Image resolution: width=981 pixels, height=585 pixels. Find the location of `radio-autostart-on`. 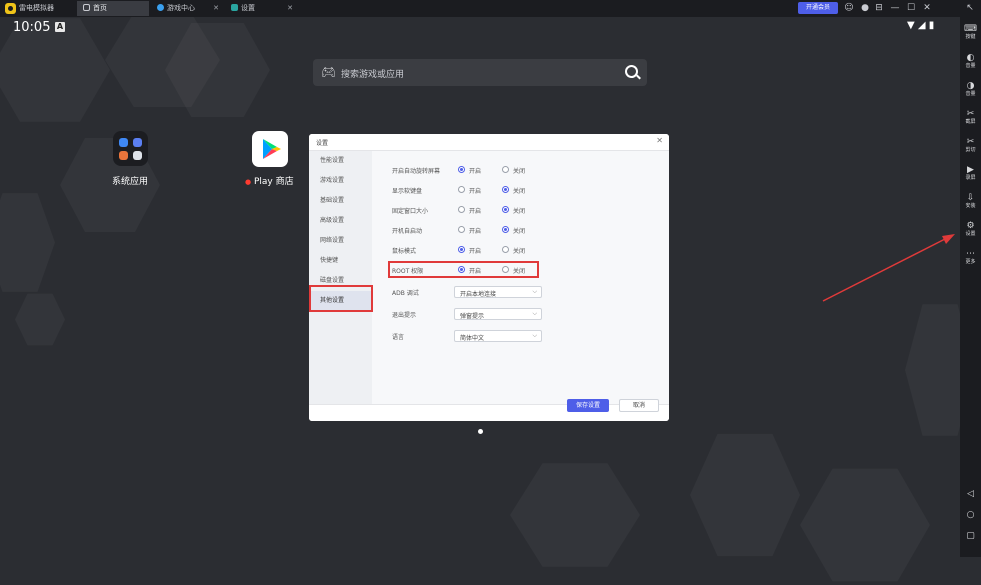

radio-autostart-on is located at coordinates (461, 229).